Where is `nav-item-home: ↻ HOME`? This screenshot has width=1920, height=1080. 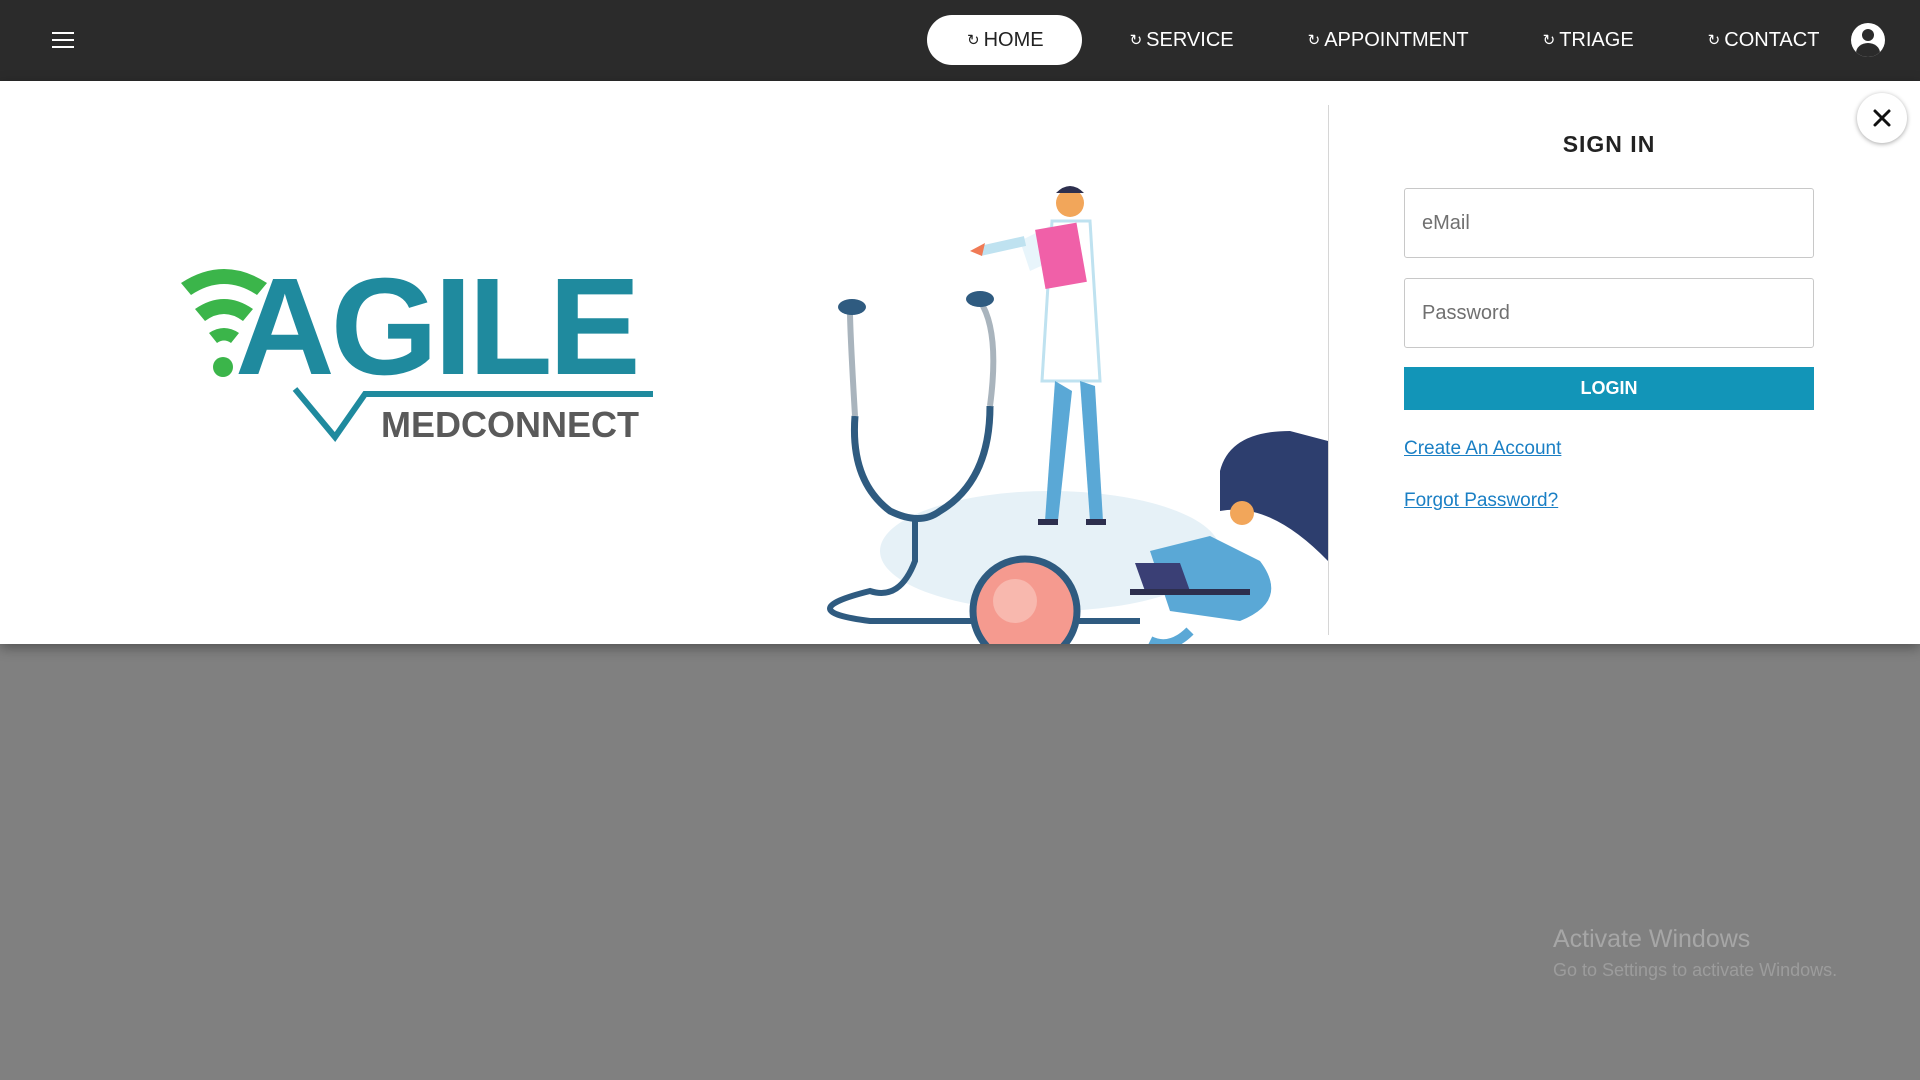
nav-item-home: ↻ HOME is located at coordinates (1004, 40).